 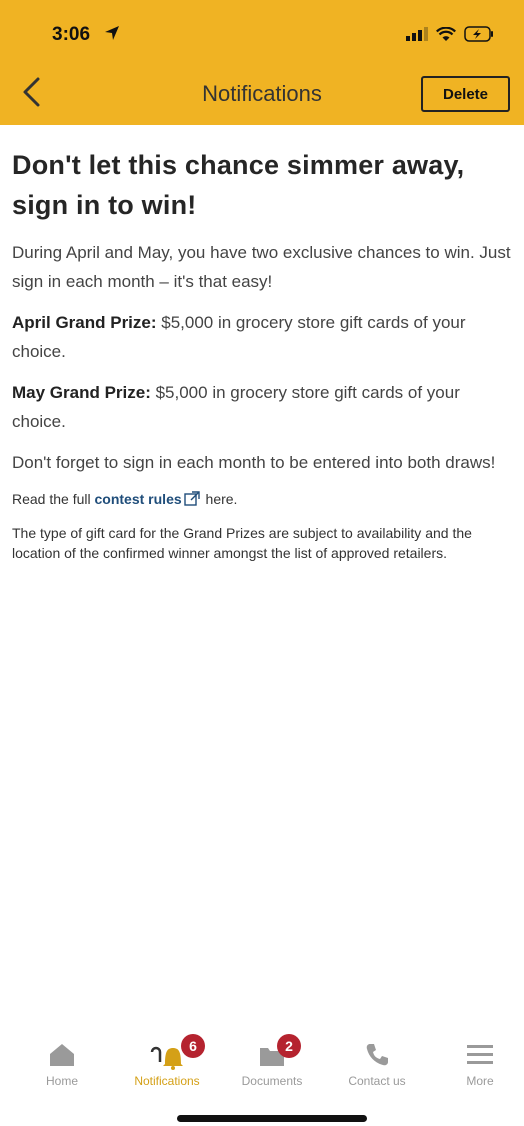 I want to click on rules-suffix: here., so click(x=219, y=499).